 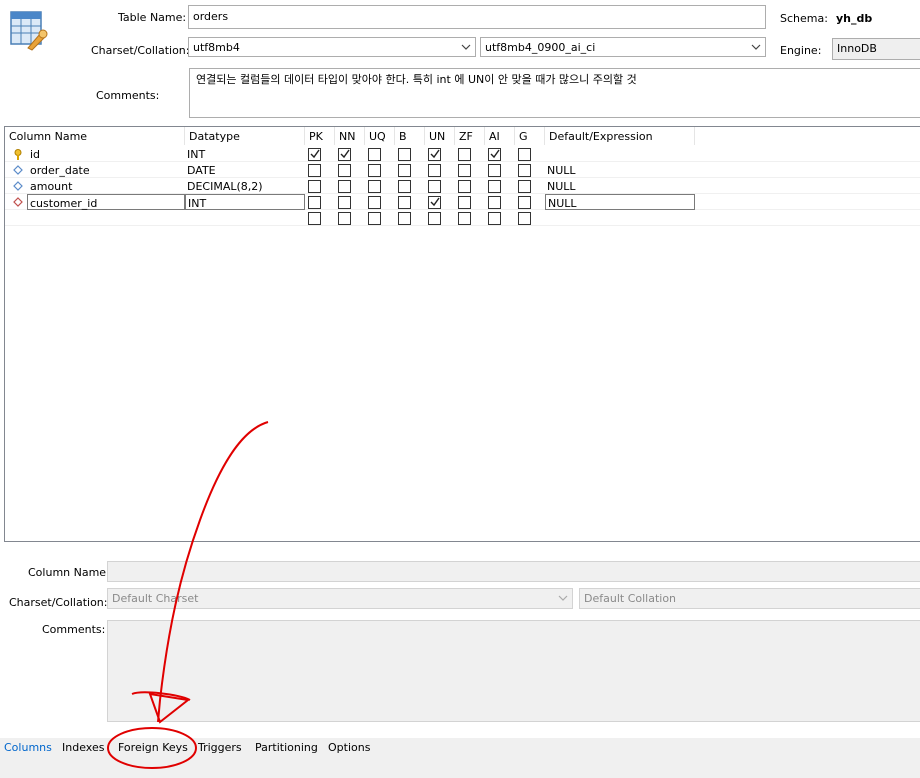 I want to click on grid-header-cell: UQ, so click(x=380, y=136).